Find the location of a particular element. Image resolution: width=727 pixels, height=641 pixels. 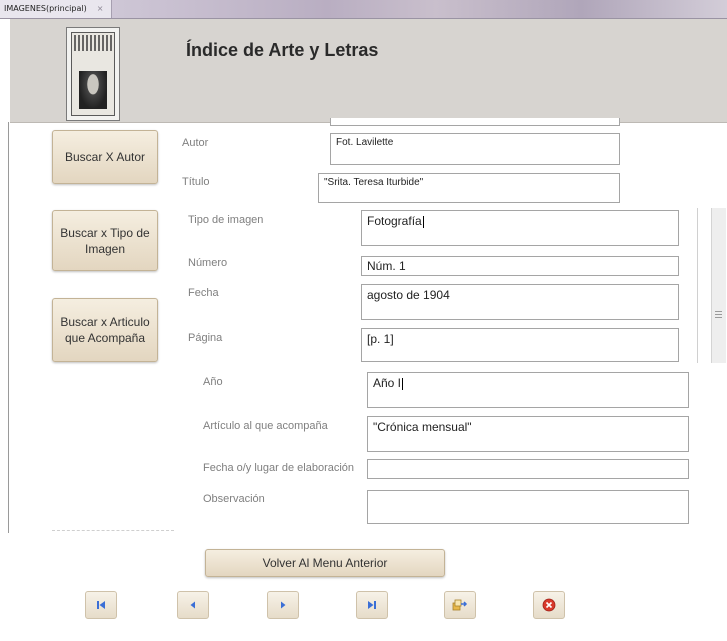

last-record-icon is located at coordinates (372, 605).